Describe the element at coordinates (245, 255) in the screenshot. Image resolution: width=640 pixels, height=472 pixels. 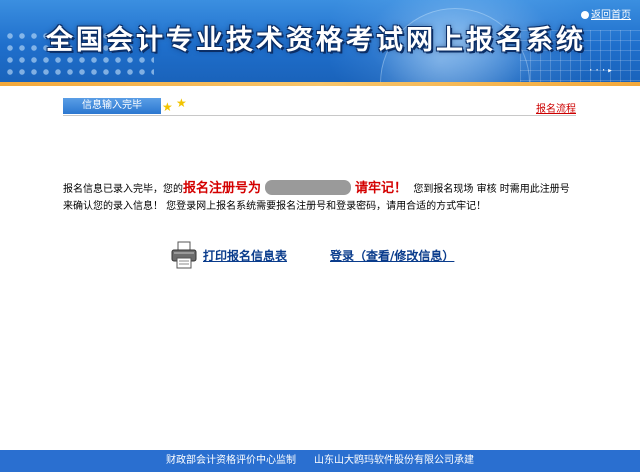
I see `print-registration-form-link: 打印报名信息表` at that location.